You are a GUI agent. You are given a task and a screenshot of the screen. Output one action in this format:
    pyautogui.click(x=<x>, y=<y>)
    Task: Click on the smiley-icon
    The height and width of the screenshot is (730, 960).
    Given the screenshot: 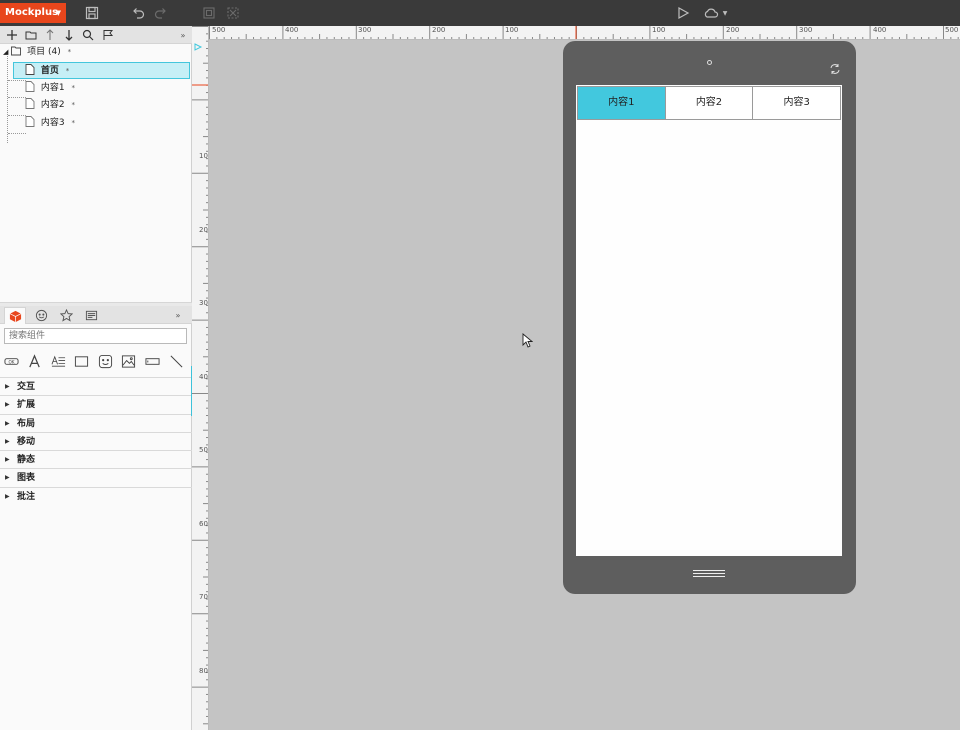 What is the action you would take?
    pyautogui.click(x=41, y=315)
    